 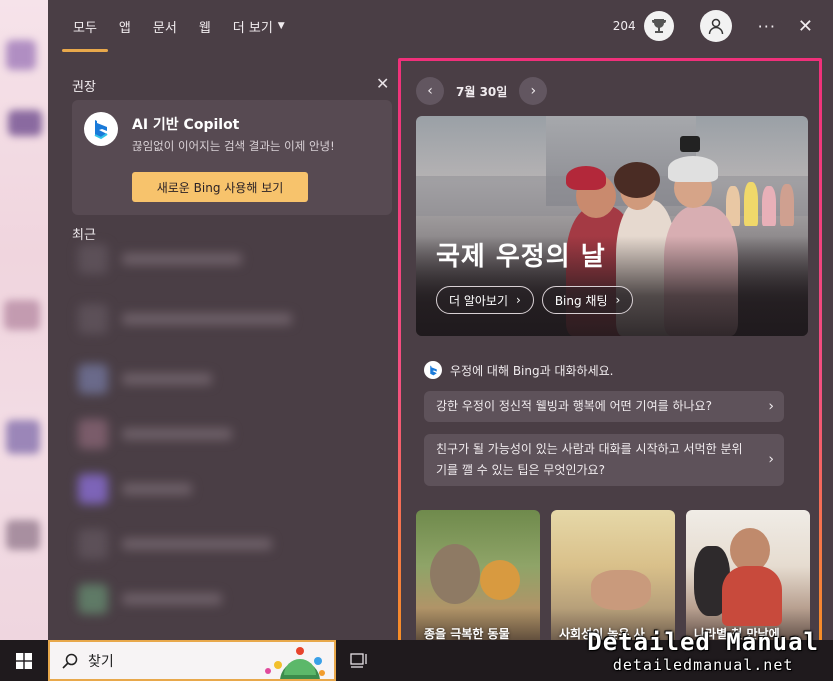 What do you see at coordinates (624, 26) in the screenshot?
I see `rewards-points: 204` at bounding box center [624, 26].